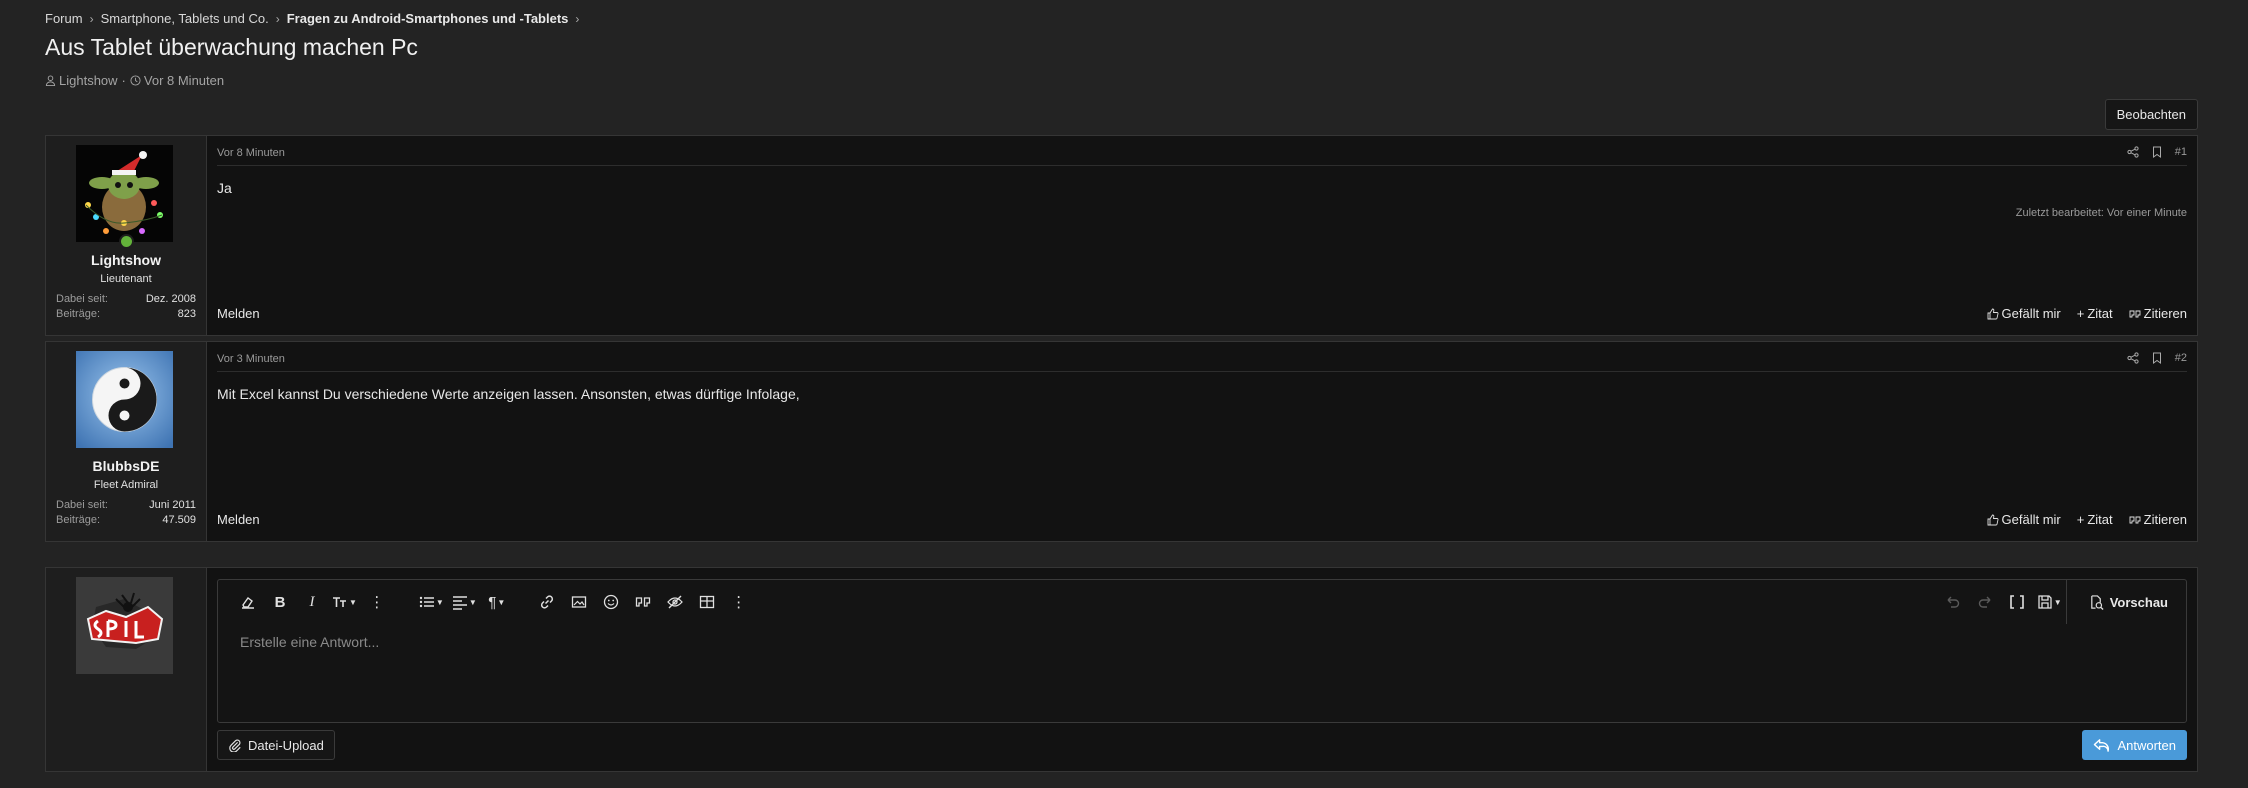  What do you see at coordinates (184, 80) in the screenshot?
I see `thread-age: Vor 8 Minuten` at bounding box center [184, 80].